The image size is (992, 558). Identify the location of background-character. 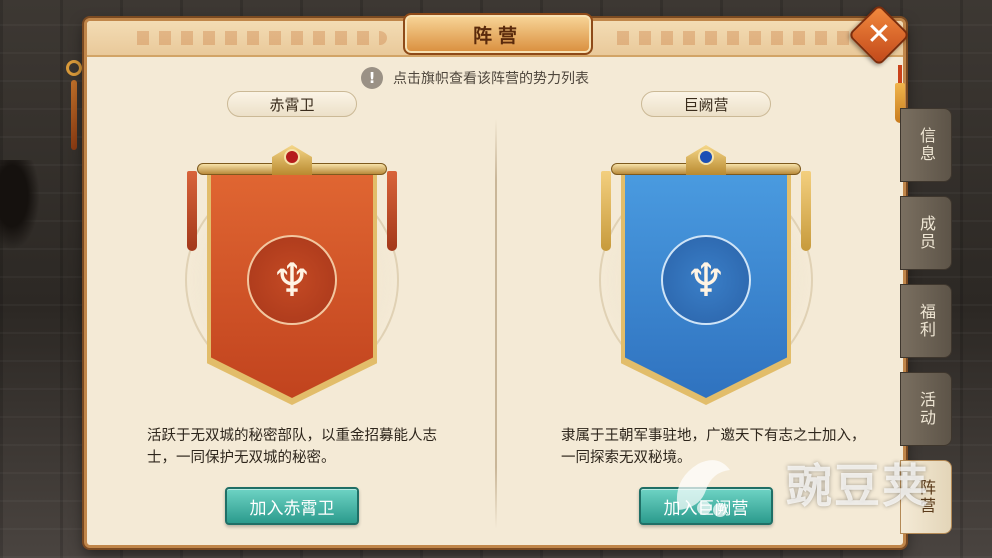
(20, 205).